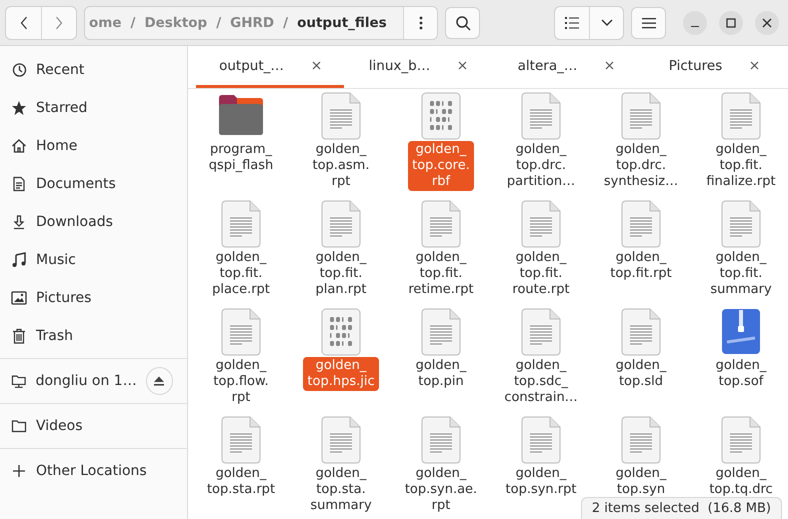 This screenshot has width=788, height=519. What do you see at coordinates (641, 266) in the screenshot?
I see `file-name: golden_ top.fit.rpt` at bounding box center [641, 266].